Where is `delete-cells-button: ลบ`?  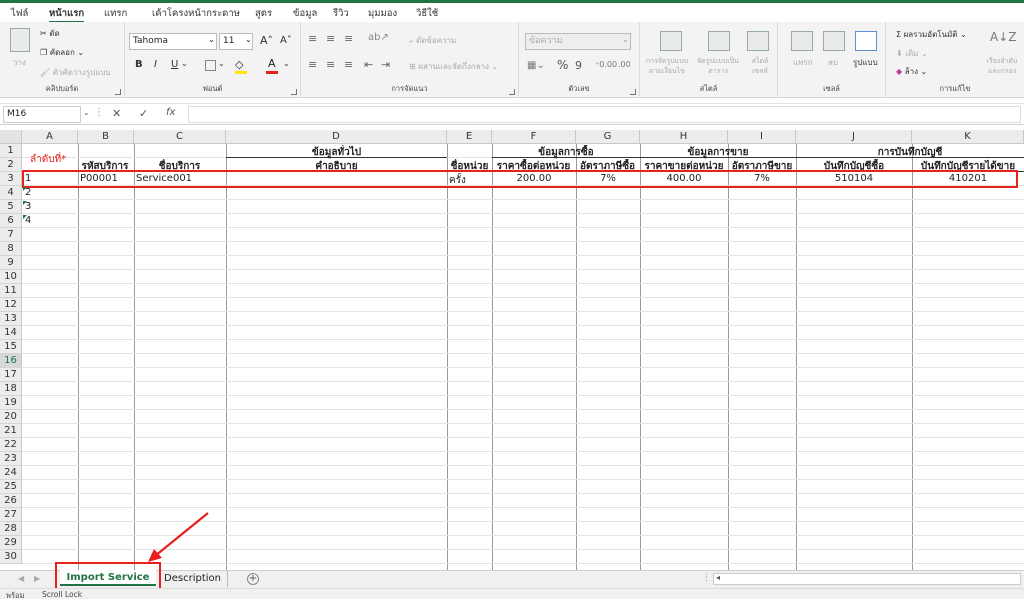
delete-cells-button: ลบ is located at coordinates (833, 62).